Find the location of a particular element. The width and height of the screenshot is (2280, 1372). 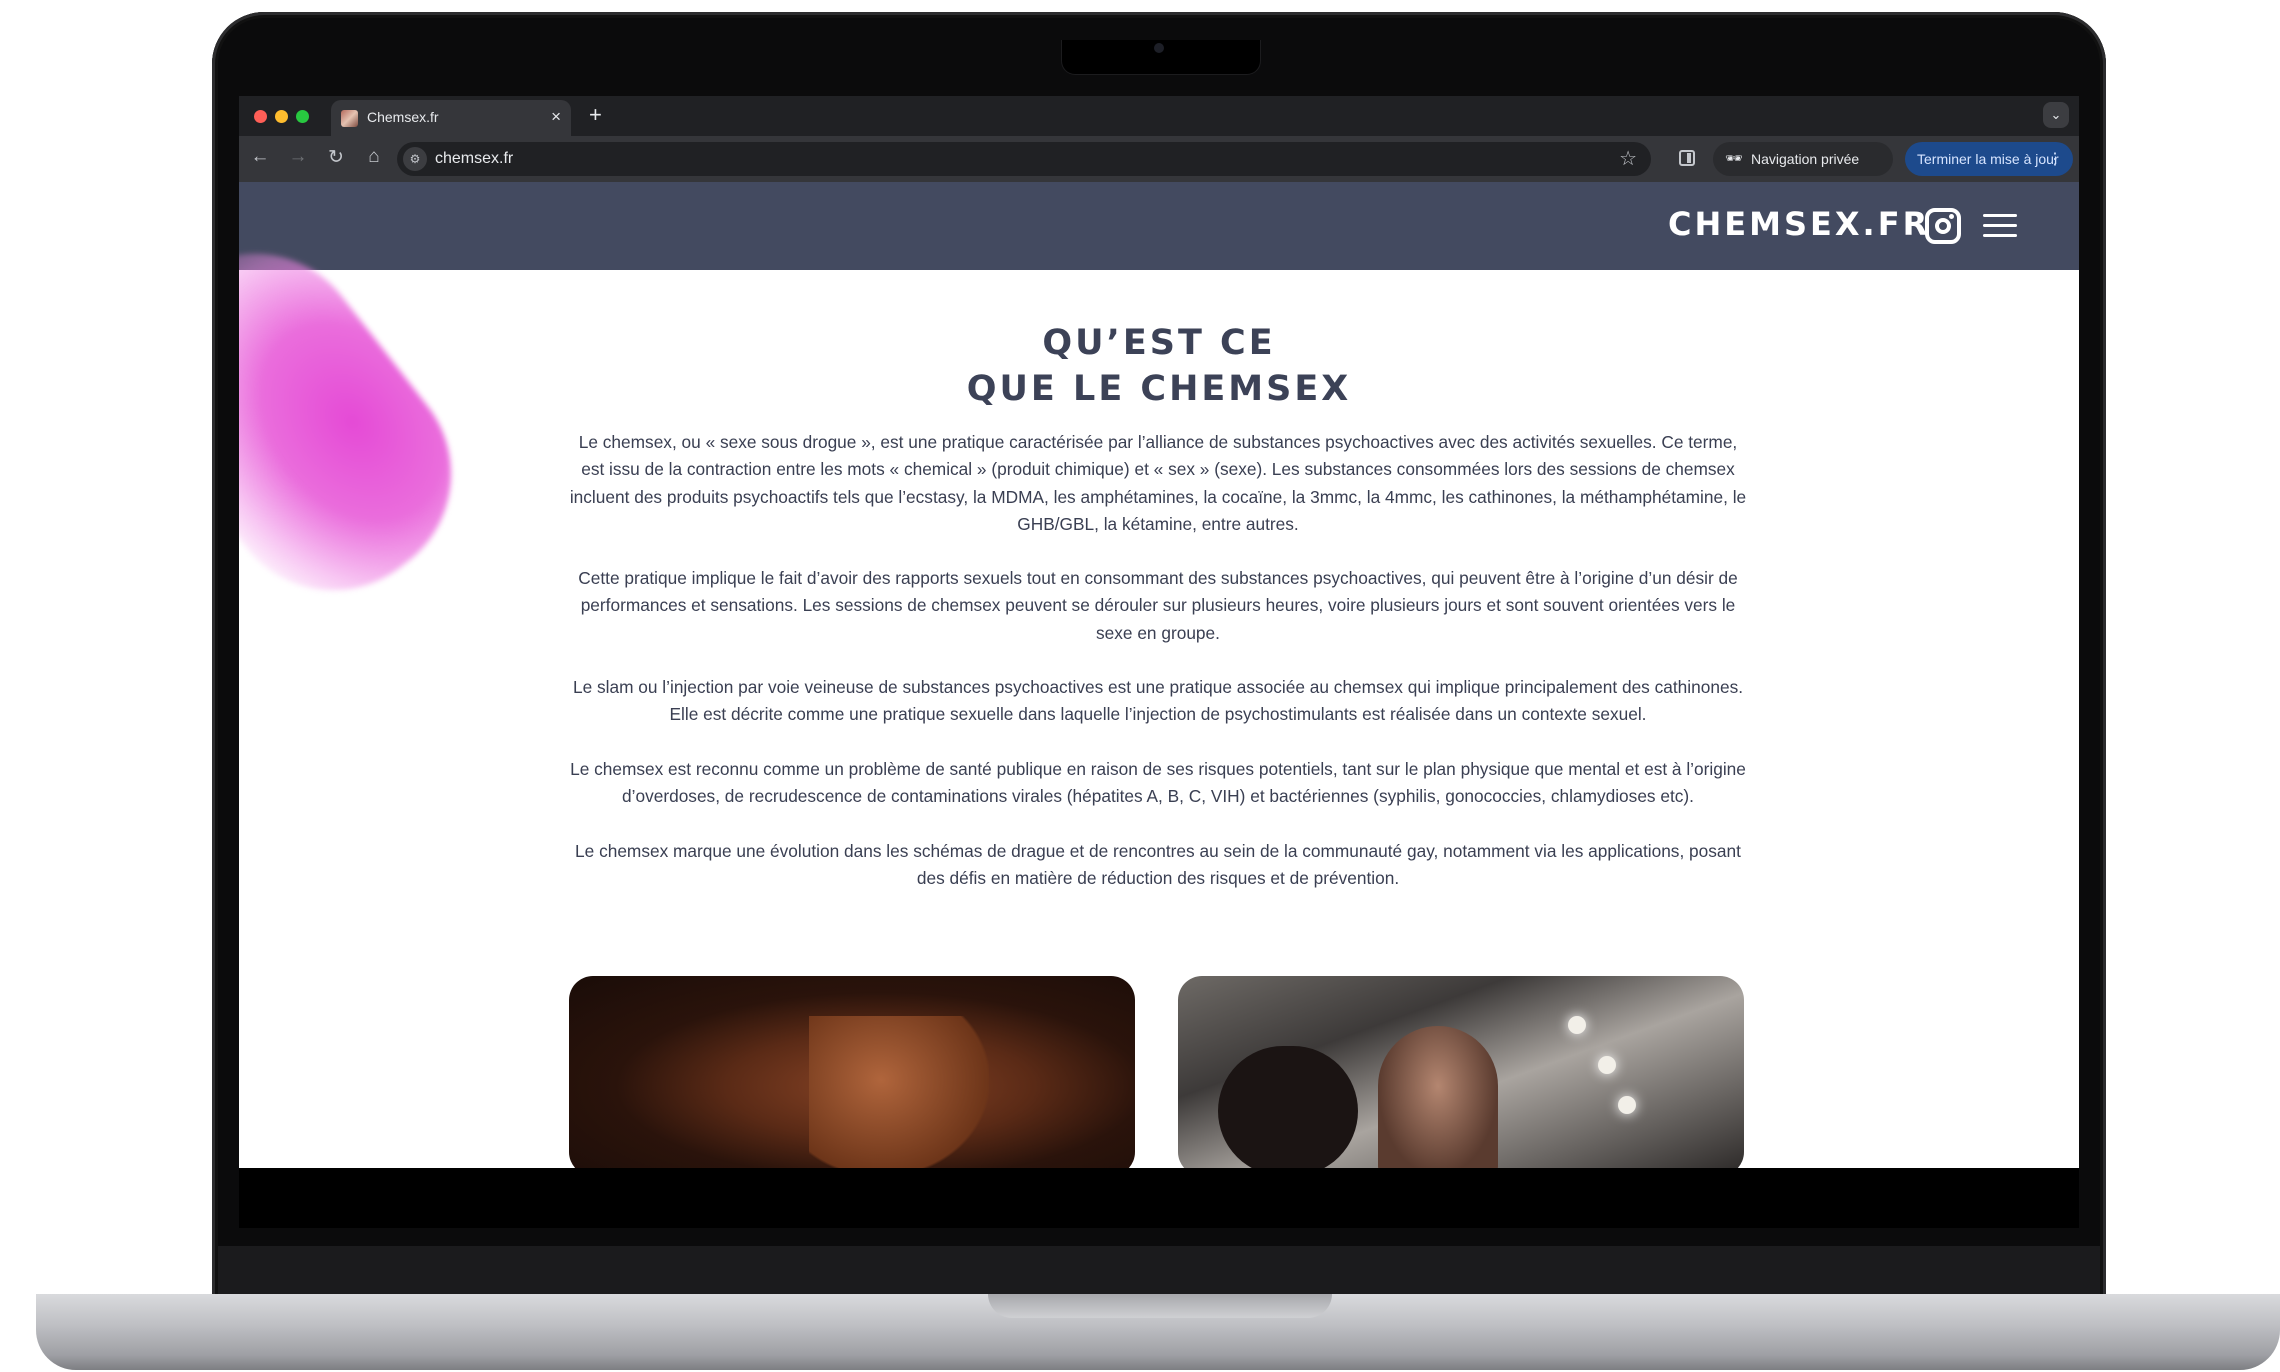

page-title: QU’EST CE QUE LE CHEMSEX is located at coordinates (1159, 366).